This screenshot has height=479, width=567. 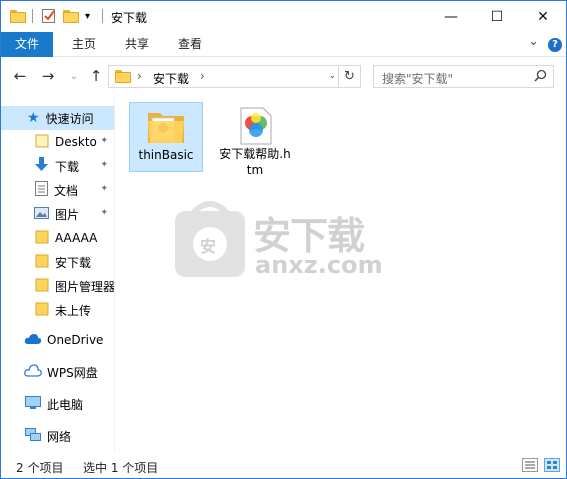 I want to click on sidebar-item-label: 文档, so click(x=66, y=190).